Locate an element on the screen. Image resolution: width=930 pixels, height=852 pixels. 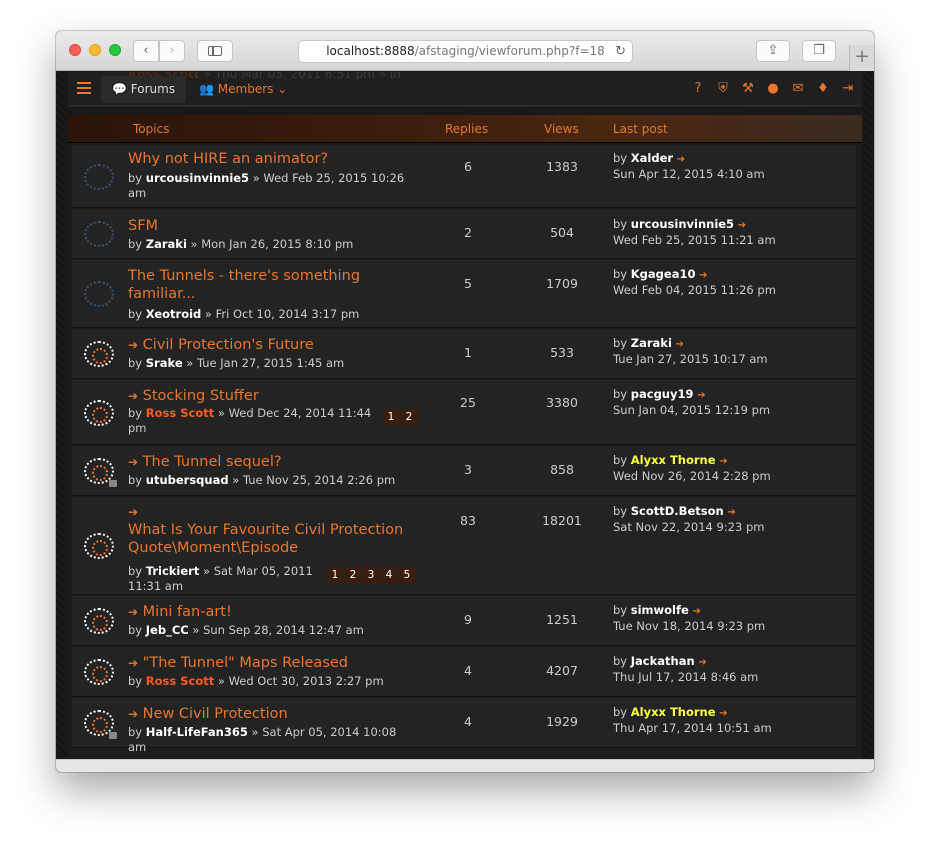
back-button: ‹ is located at coordinates (146, 51).